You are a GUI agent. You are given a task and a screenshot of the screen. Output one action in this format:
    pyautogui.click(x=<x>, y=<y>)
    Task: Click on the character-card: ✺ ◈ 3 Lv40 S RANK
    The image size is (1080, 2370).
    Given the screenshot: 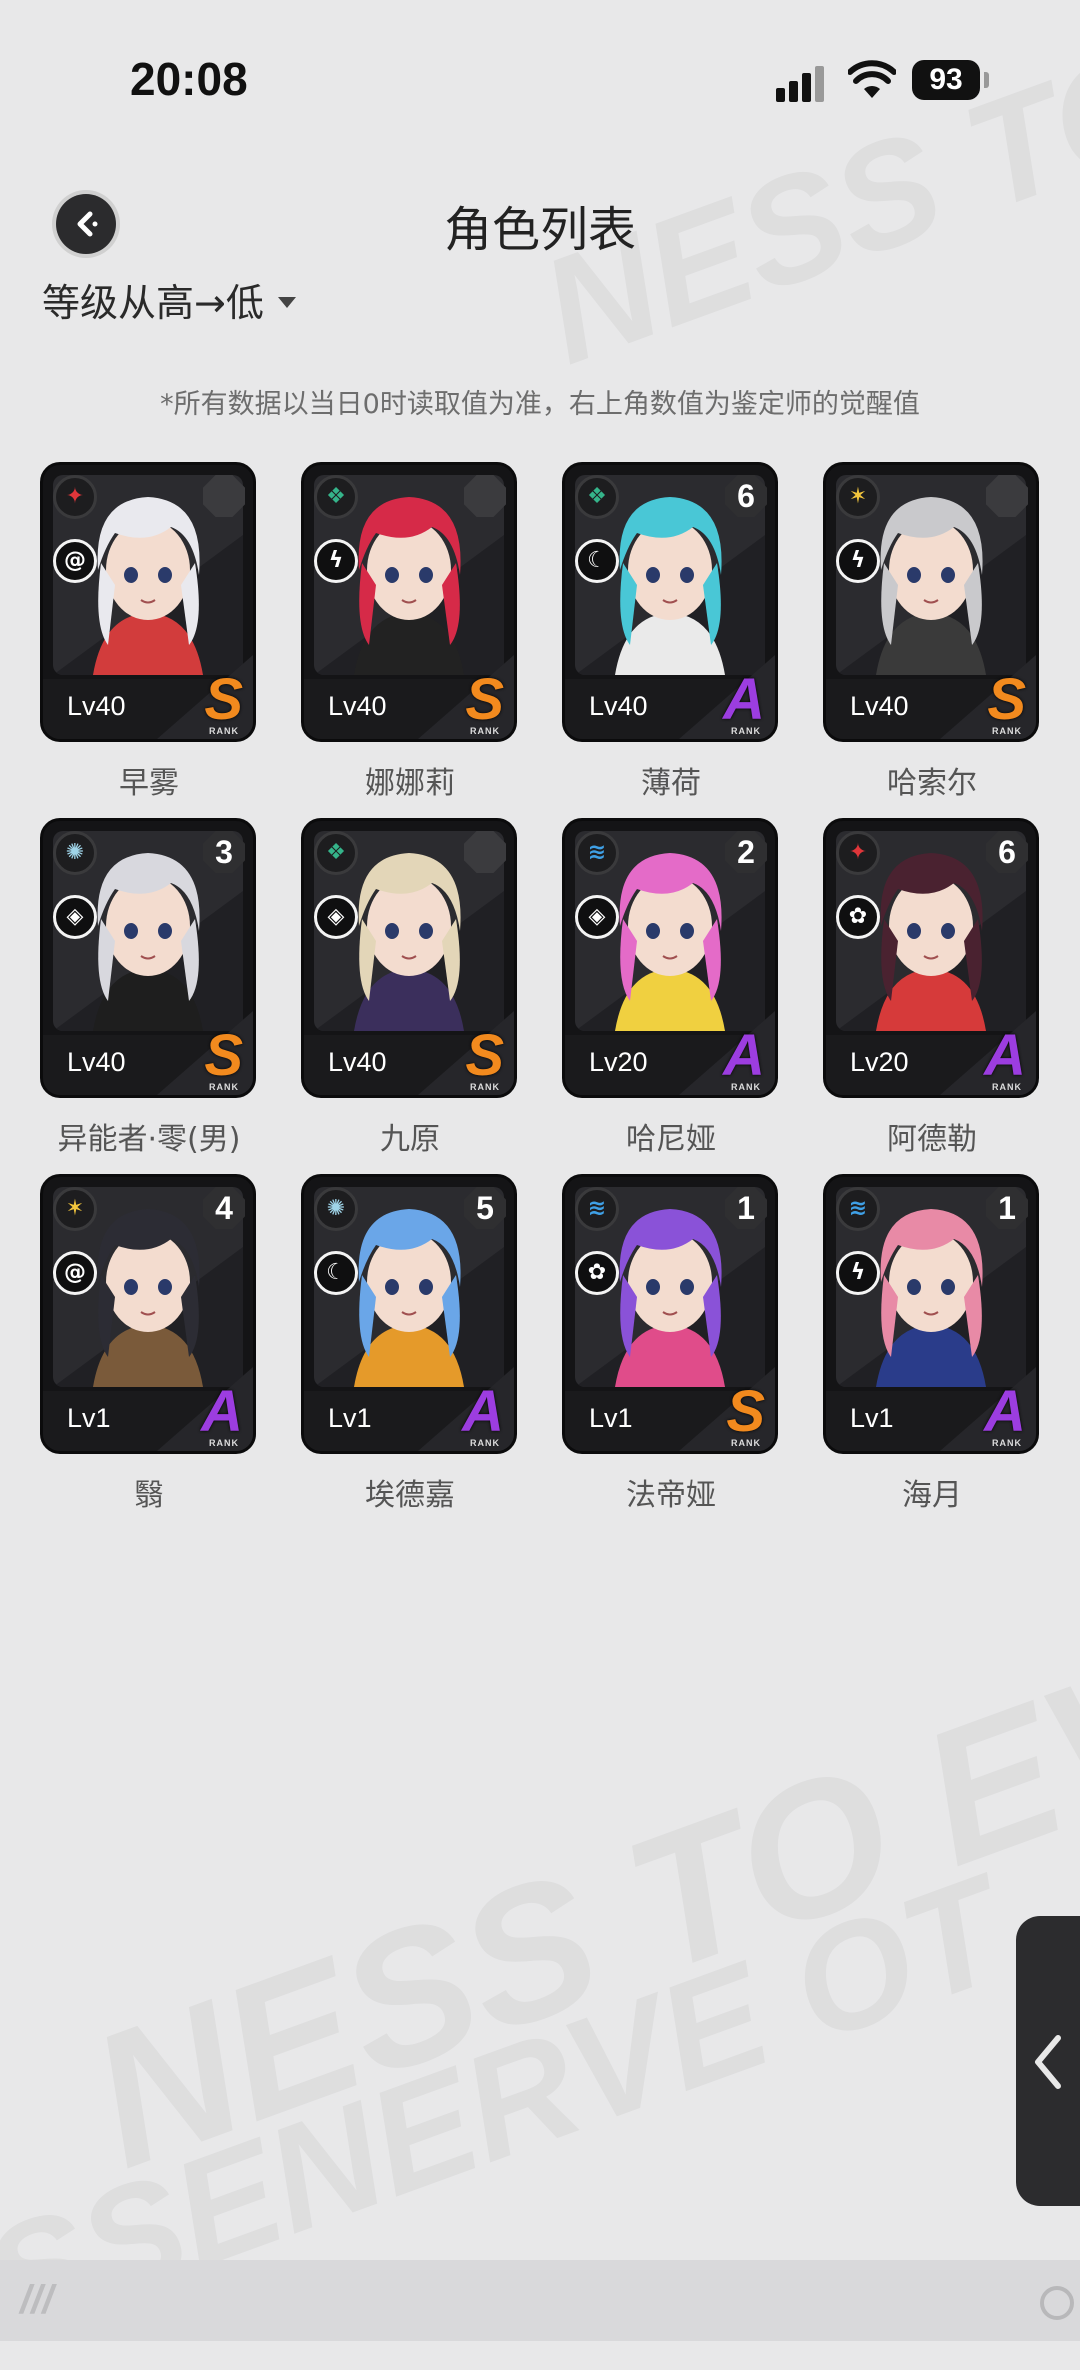 What is the action you would take?
    pyautogui.click(x=148, y=958)
    